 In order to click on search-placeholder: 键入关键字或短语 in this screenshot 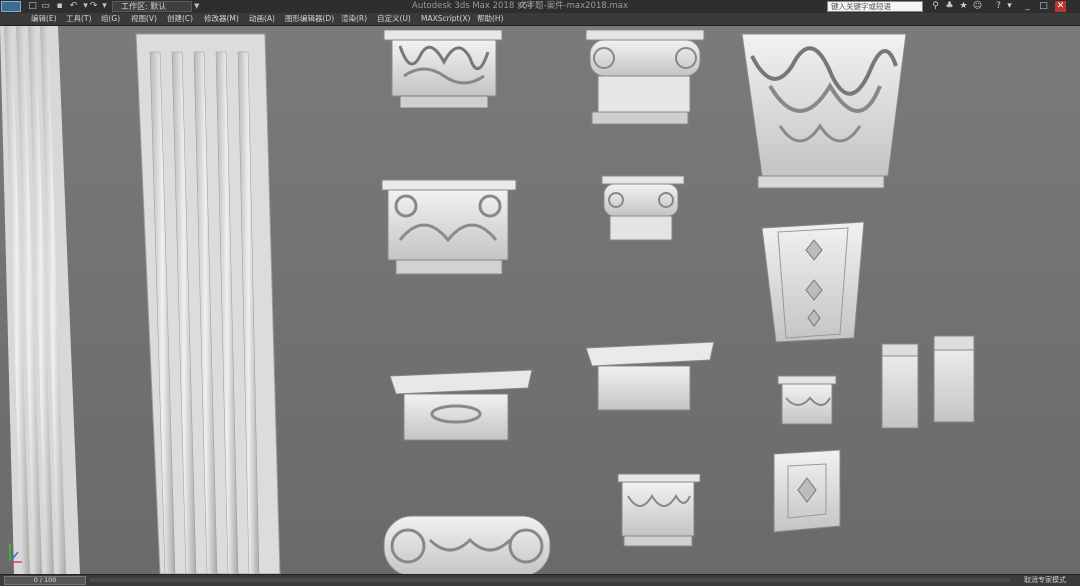, I will do `click(861, 6)`.